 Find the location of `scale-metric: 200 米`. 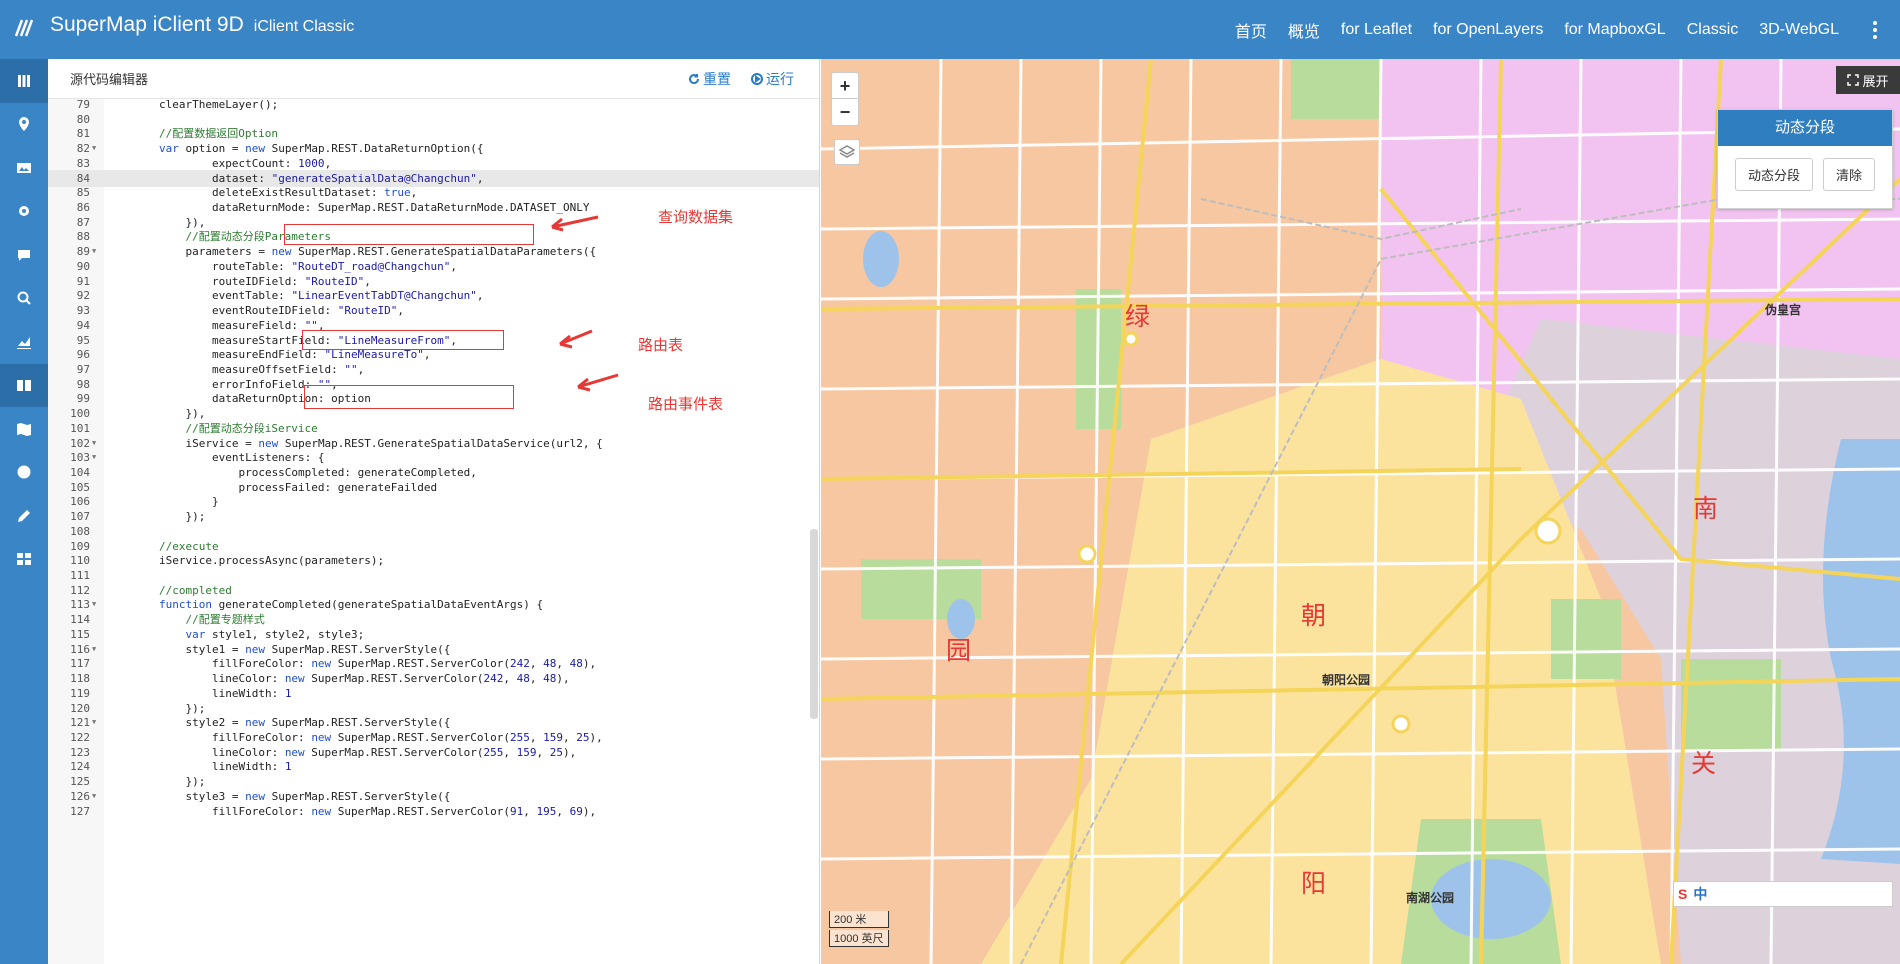

scale-metric: 200 米 is located at coordinates (859, 919).